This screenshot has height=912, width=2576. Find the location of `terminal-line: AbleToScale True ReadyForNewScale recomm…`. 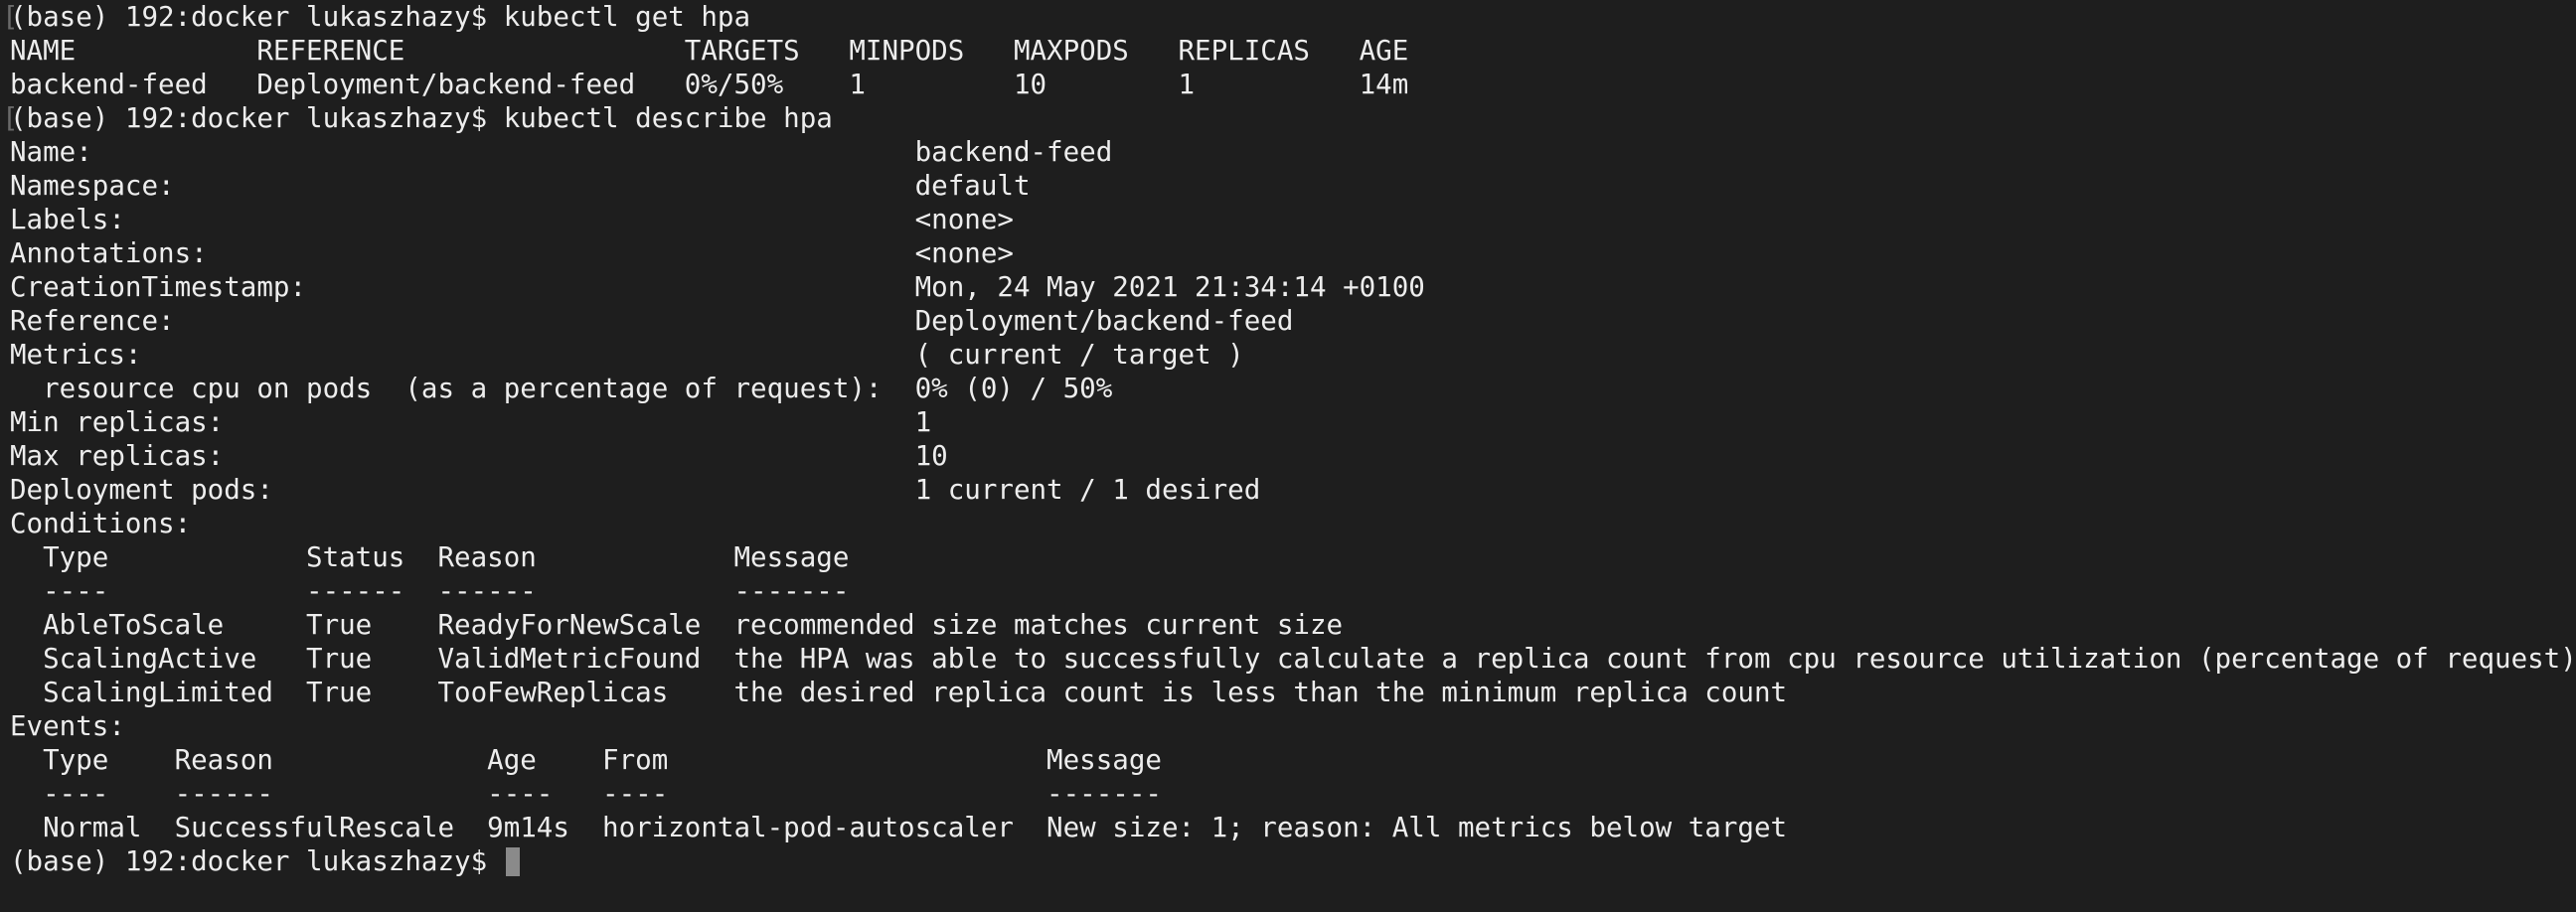

terminal-line: AbleToScale True ReadyForNewScale recomm… is located at coordinates (1293, 625).